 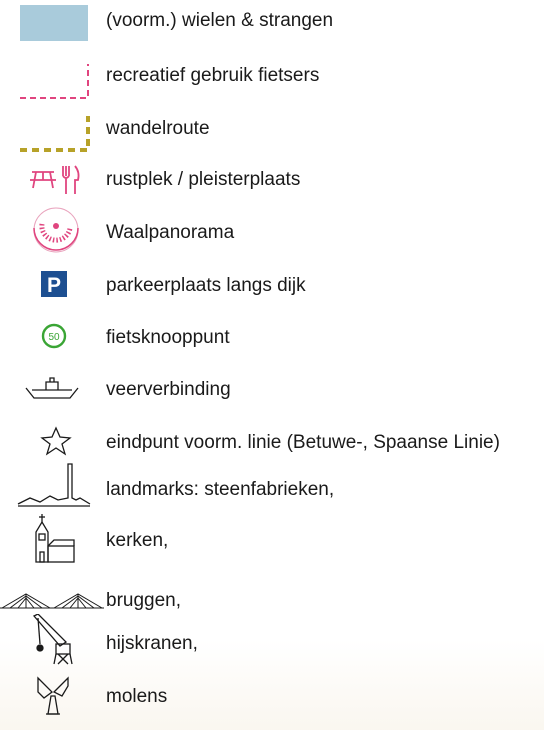 I want to click on legend-label: wandelroute, so click(x=158, y=128).